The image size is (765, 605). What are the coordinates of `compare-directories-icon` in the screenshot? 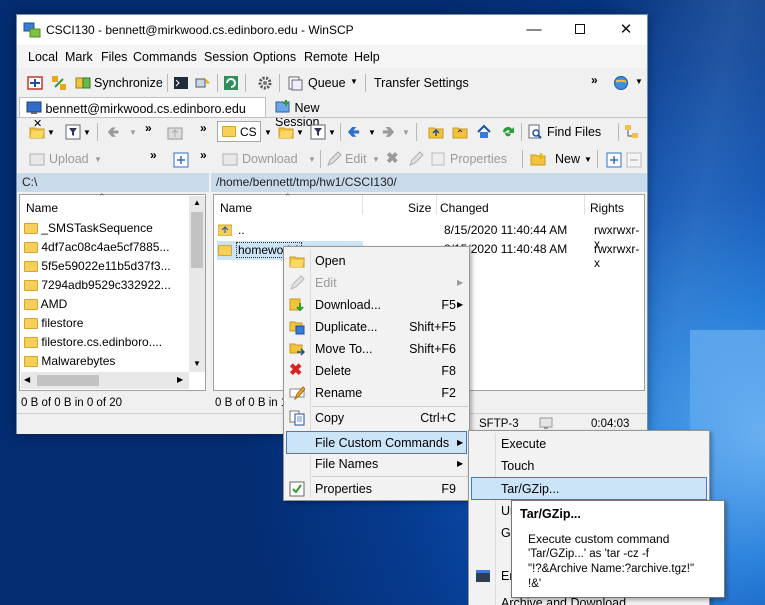 It's located at (35, 83).